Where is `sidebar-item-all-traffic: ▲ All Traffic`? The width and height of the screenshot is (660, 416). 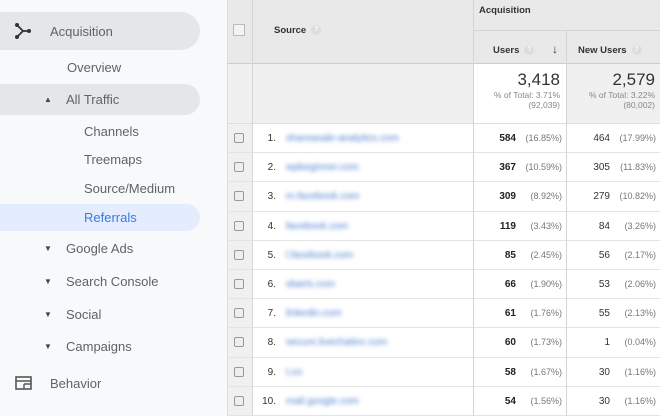 sidebar-item-all-traffic: ▲ All Traffic is located at coordinates (100, 99).